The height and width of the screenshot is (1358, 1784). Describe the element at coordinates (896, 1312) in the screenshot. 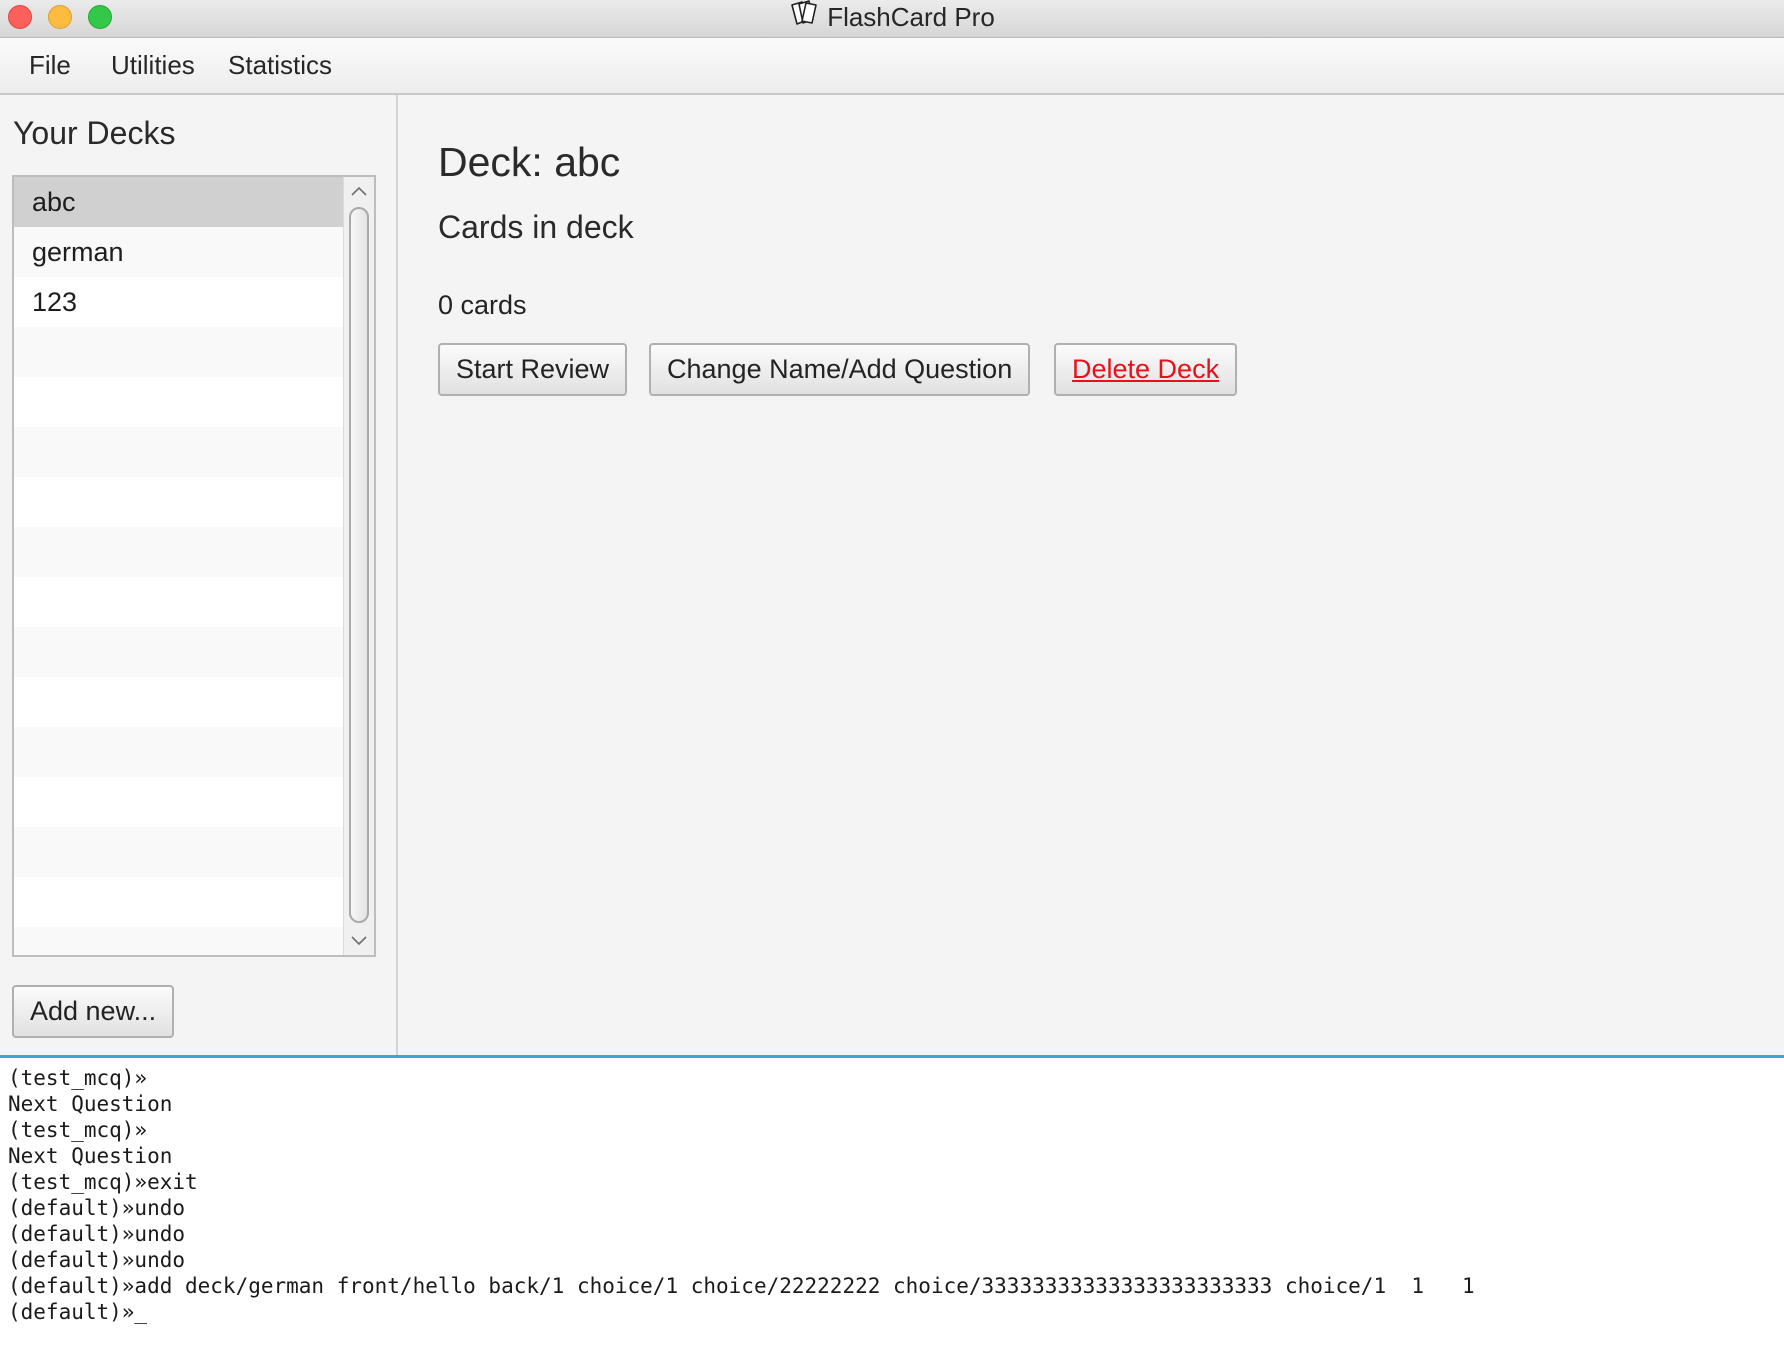

I see `console-input-line: (default)»_` at that location.